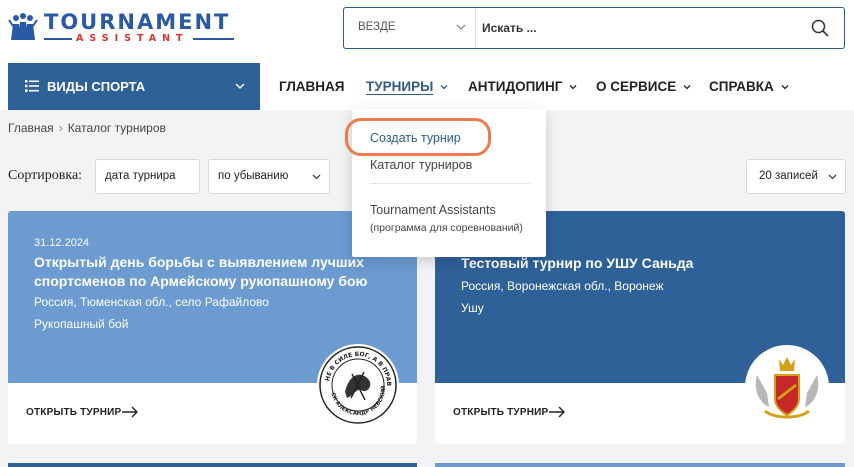 The width and height of the screenshot is (854, 467). I want to click on search-scope-select: ВЕЗДЕ, so click(377, 27).